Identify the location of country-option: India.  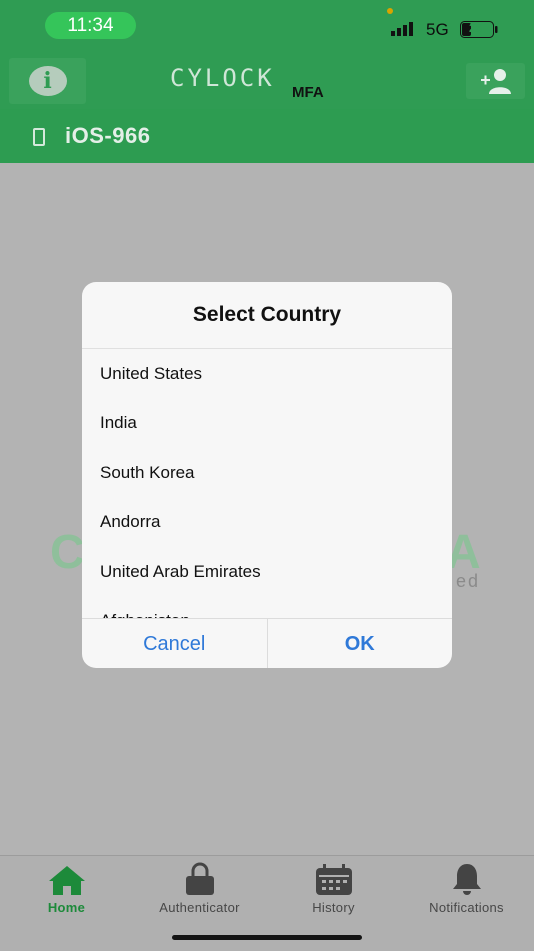
(267, 424).